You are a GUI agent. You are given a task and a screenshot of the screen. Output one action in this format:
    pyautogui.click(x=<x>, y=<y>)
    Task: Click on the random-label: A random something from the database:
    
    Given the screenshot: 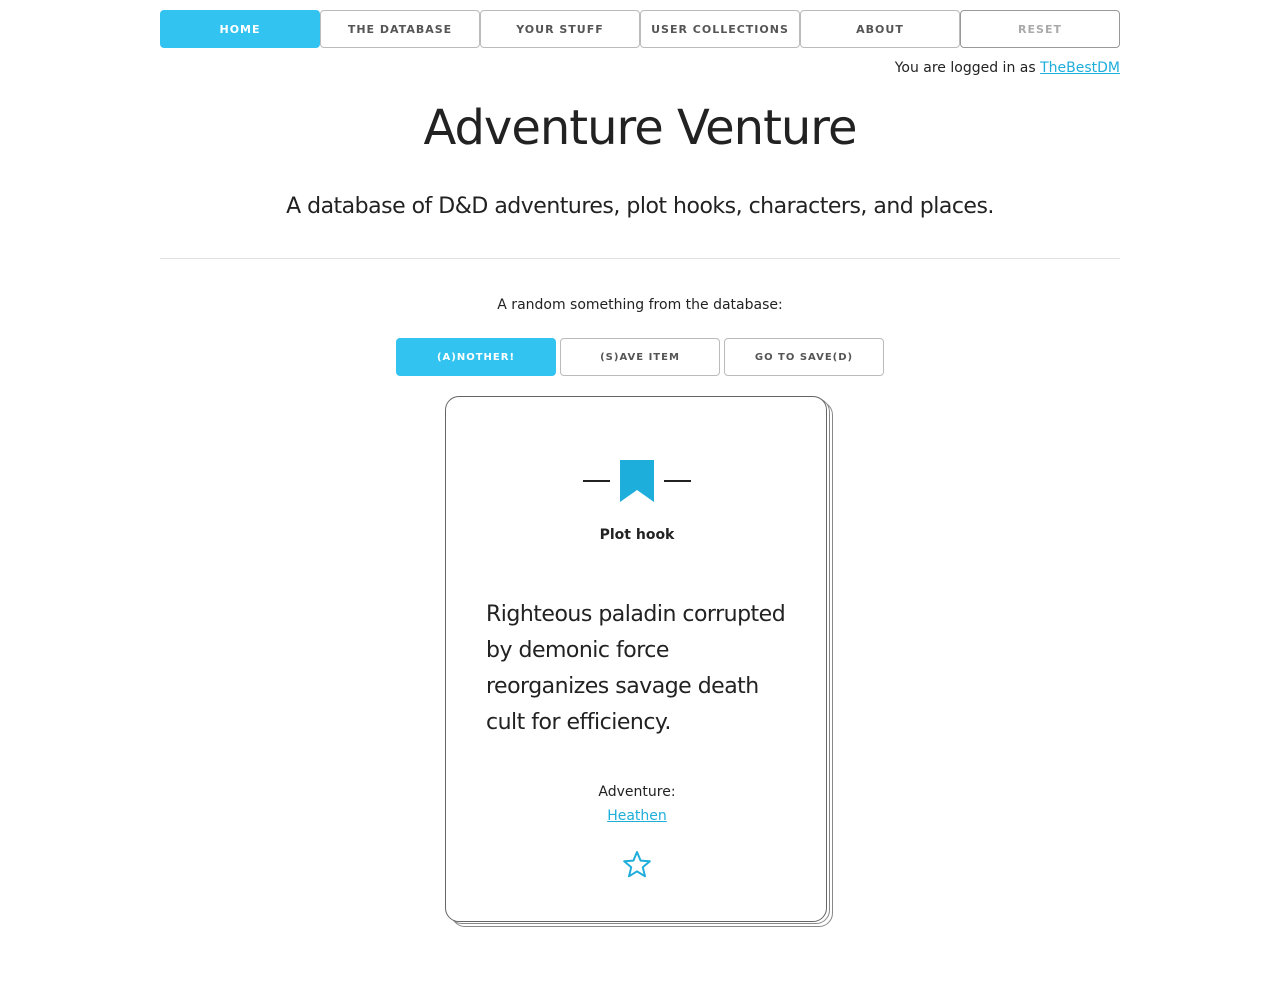 What is the action you would take?
    pyautogui.click(x=640, y=305)
    